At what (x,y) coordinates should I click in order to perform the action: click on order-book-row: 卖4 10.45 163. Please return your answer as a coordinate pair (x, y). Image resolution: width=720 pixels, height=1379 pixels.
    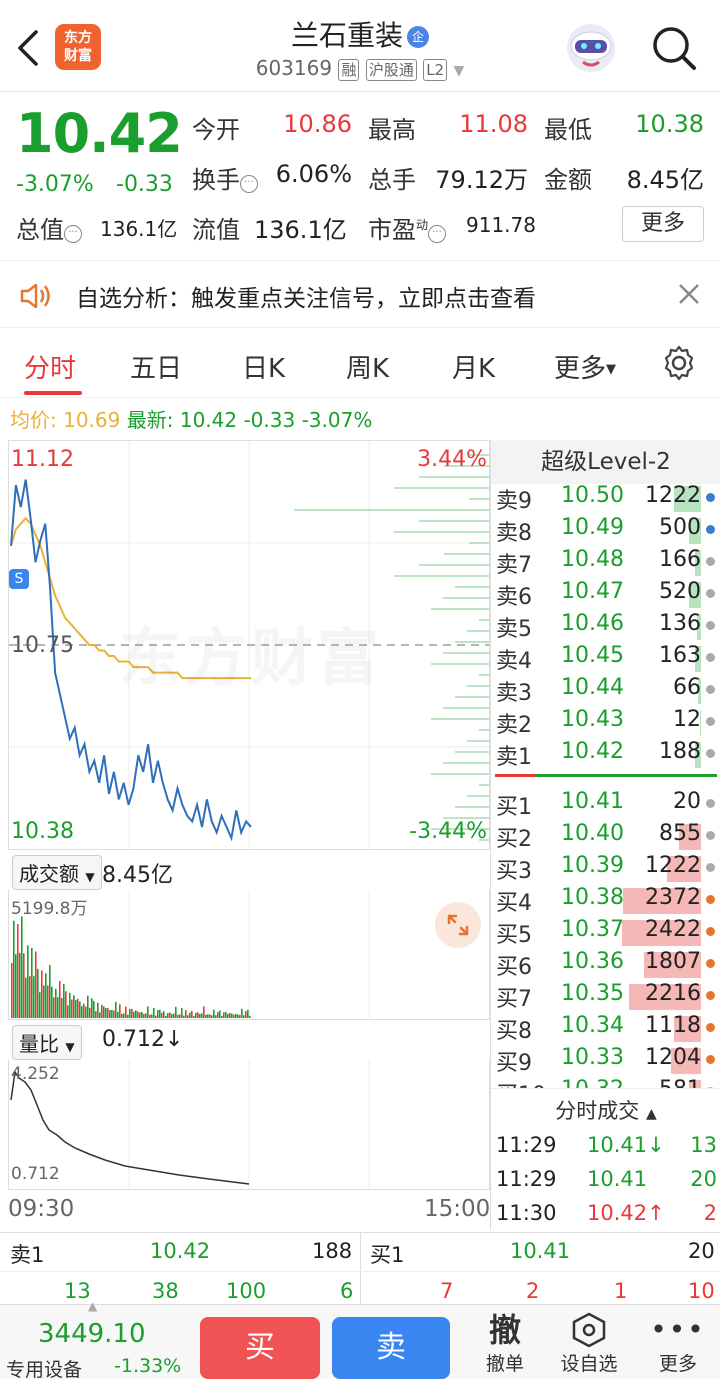
    Looking at the image, I should click on (605, 658).